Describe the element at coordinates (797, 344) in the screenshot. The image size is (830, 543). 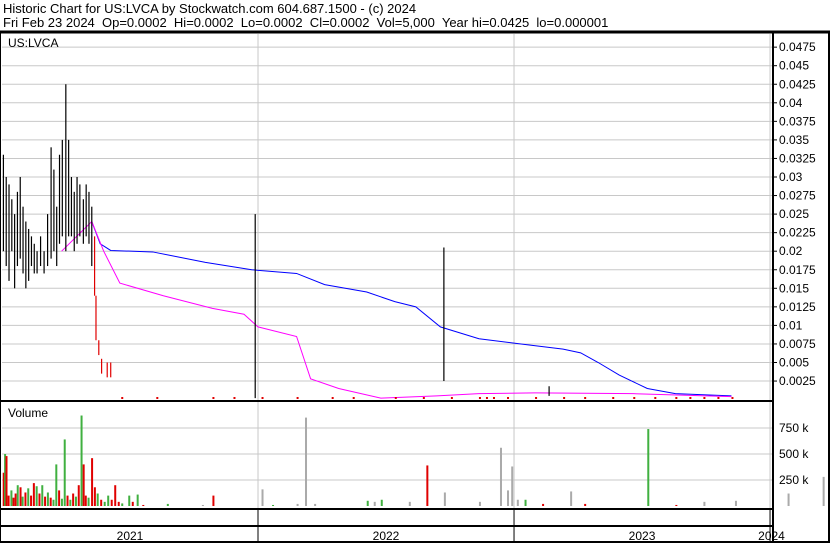
I see `price-tick-label: 0.0075` at that location.